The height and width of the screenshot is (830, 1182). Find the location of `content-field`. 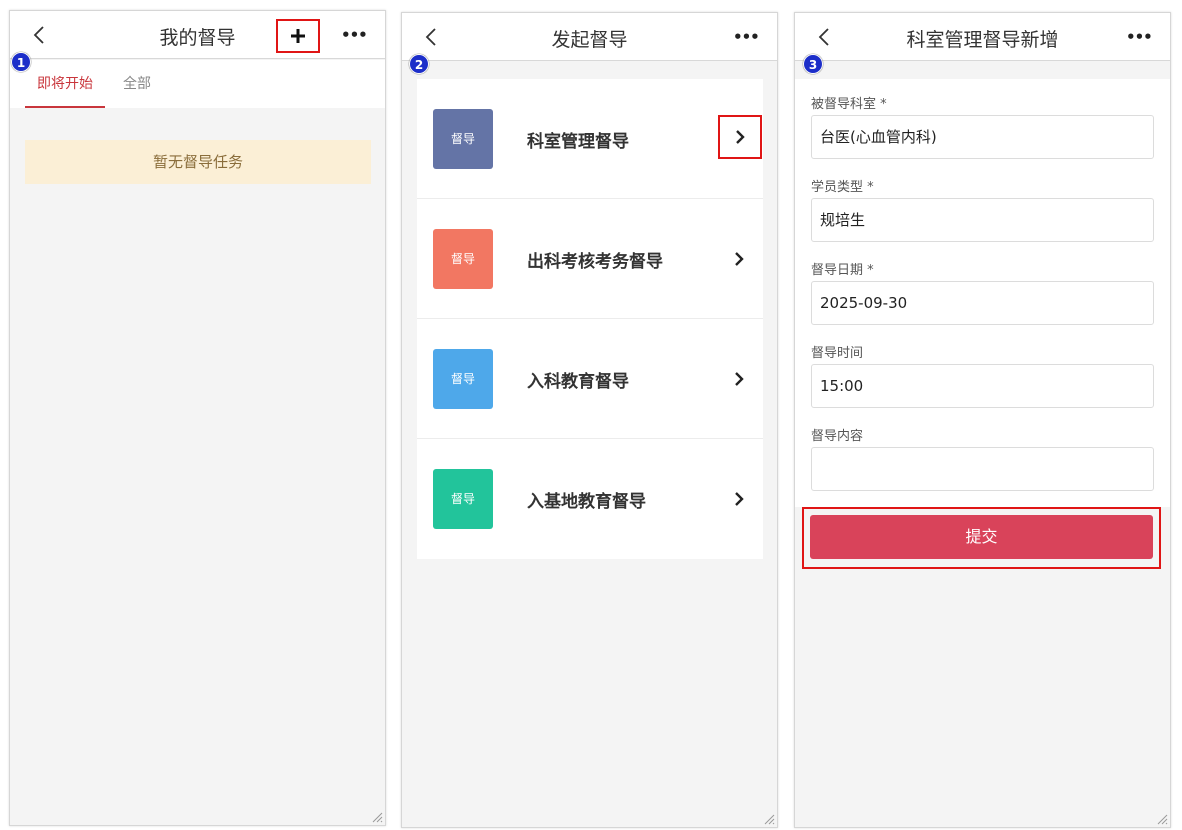

content-field is located at coordinates (982, 469).